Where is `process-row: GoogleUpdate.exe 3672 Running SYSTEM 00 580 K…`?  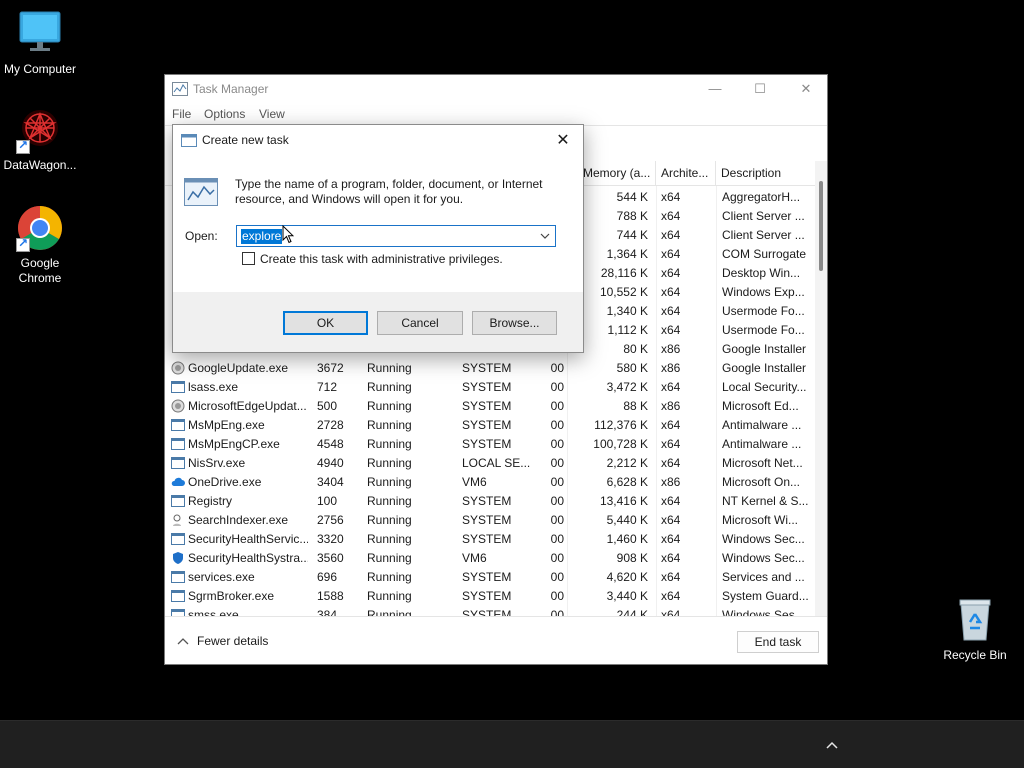
process-row: GoogleUpdate.exe 3672 Running SYSTEM 00 580 K… is located at coordinates (490, 368).